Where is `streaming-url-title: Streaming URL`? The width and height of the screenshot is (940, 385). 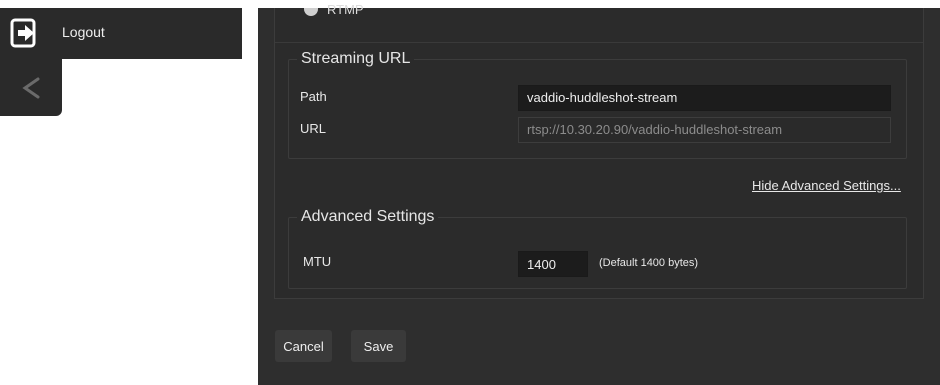
streaming-url-title: Streaming URL is located at coordinates (356, 59).